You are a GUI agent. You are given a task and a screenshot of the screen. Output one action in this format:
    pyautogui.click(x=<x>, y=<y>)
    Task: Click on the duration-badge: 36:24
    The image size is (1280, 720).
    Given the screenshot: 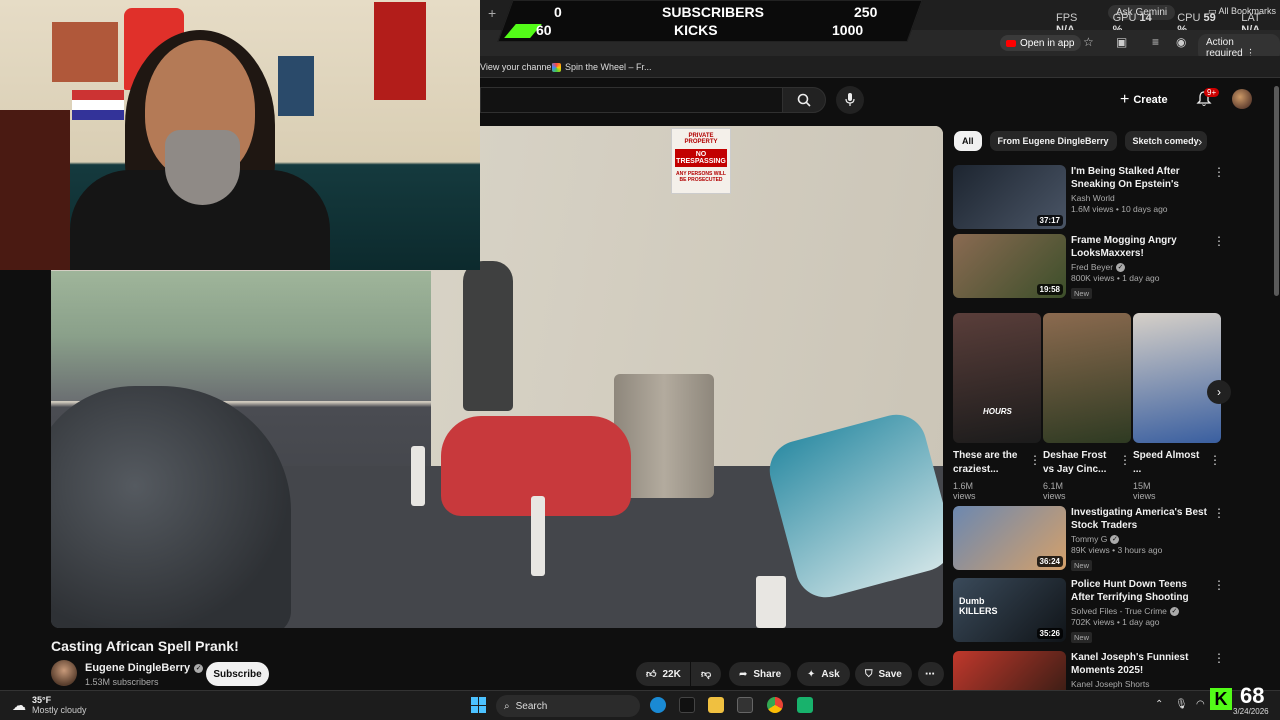 What is the action you would take?
    pyautogui.click(x=1049, y=561)
    